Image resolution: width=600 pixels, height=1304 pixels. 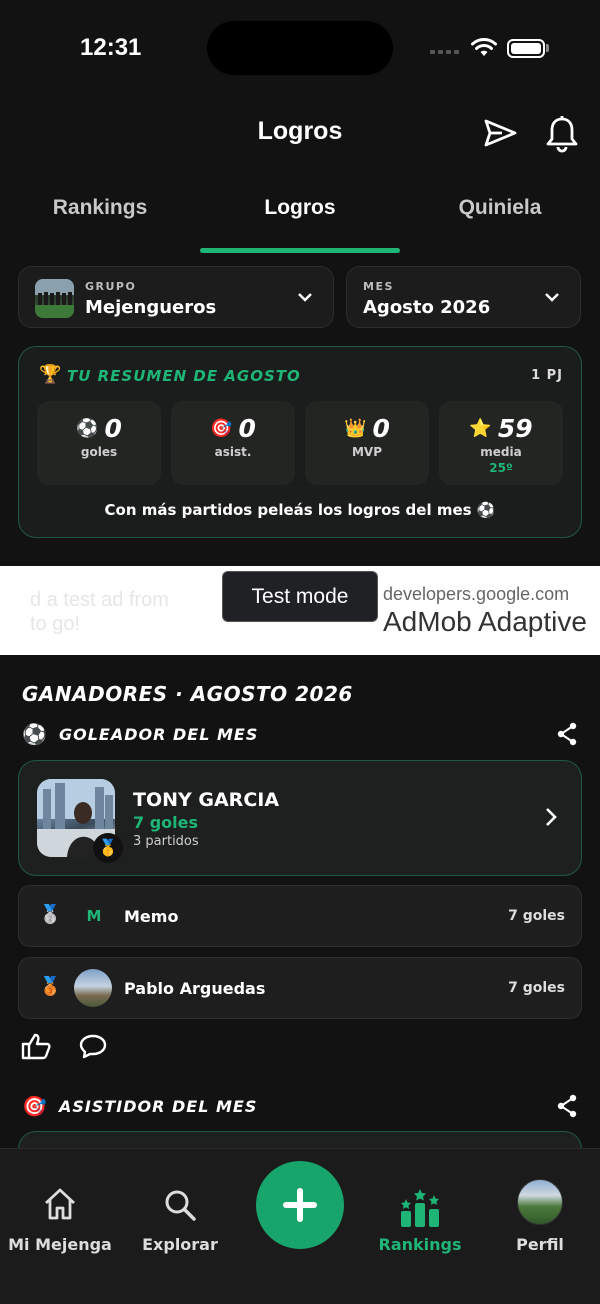 I want to click on winner-card: 🥇 TONY GARCIA 7 goles 3 partidos, so click(x=300, y=818).